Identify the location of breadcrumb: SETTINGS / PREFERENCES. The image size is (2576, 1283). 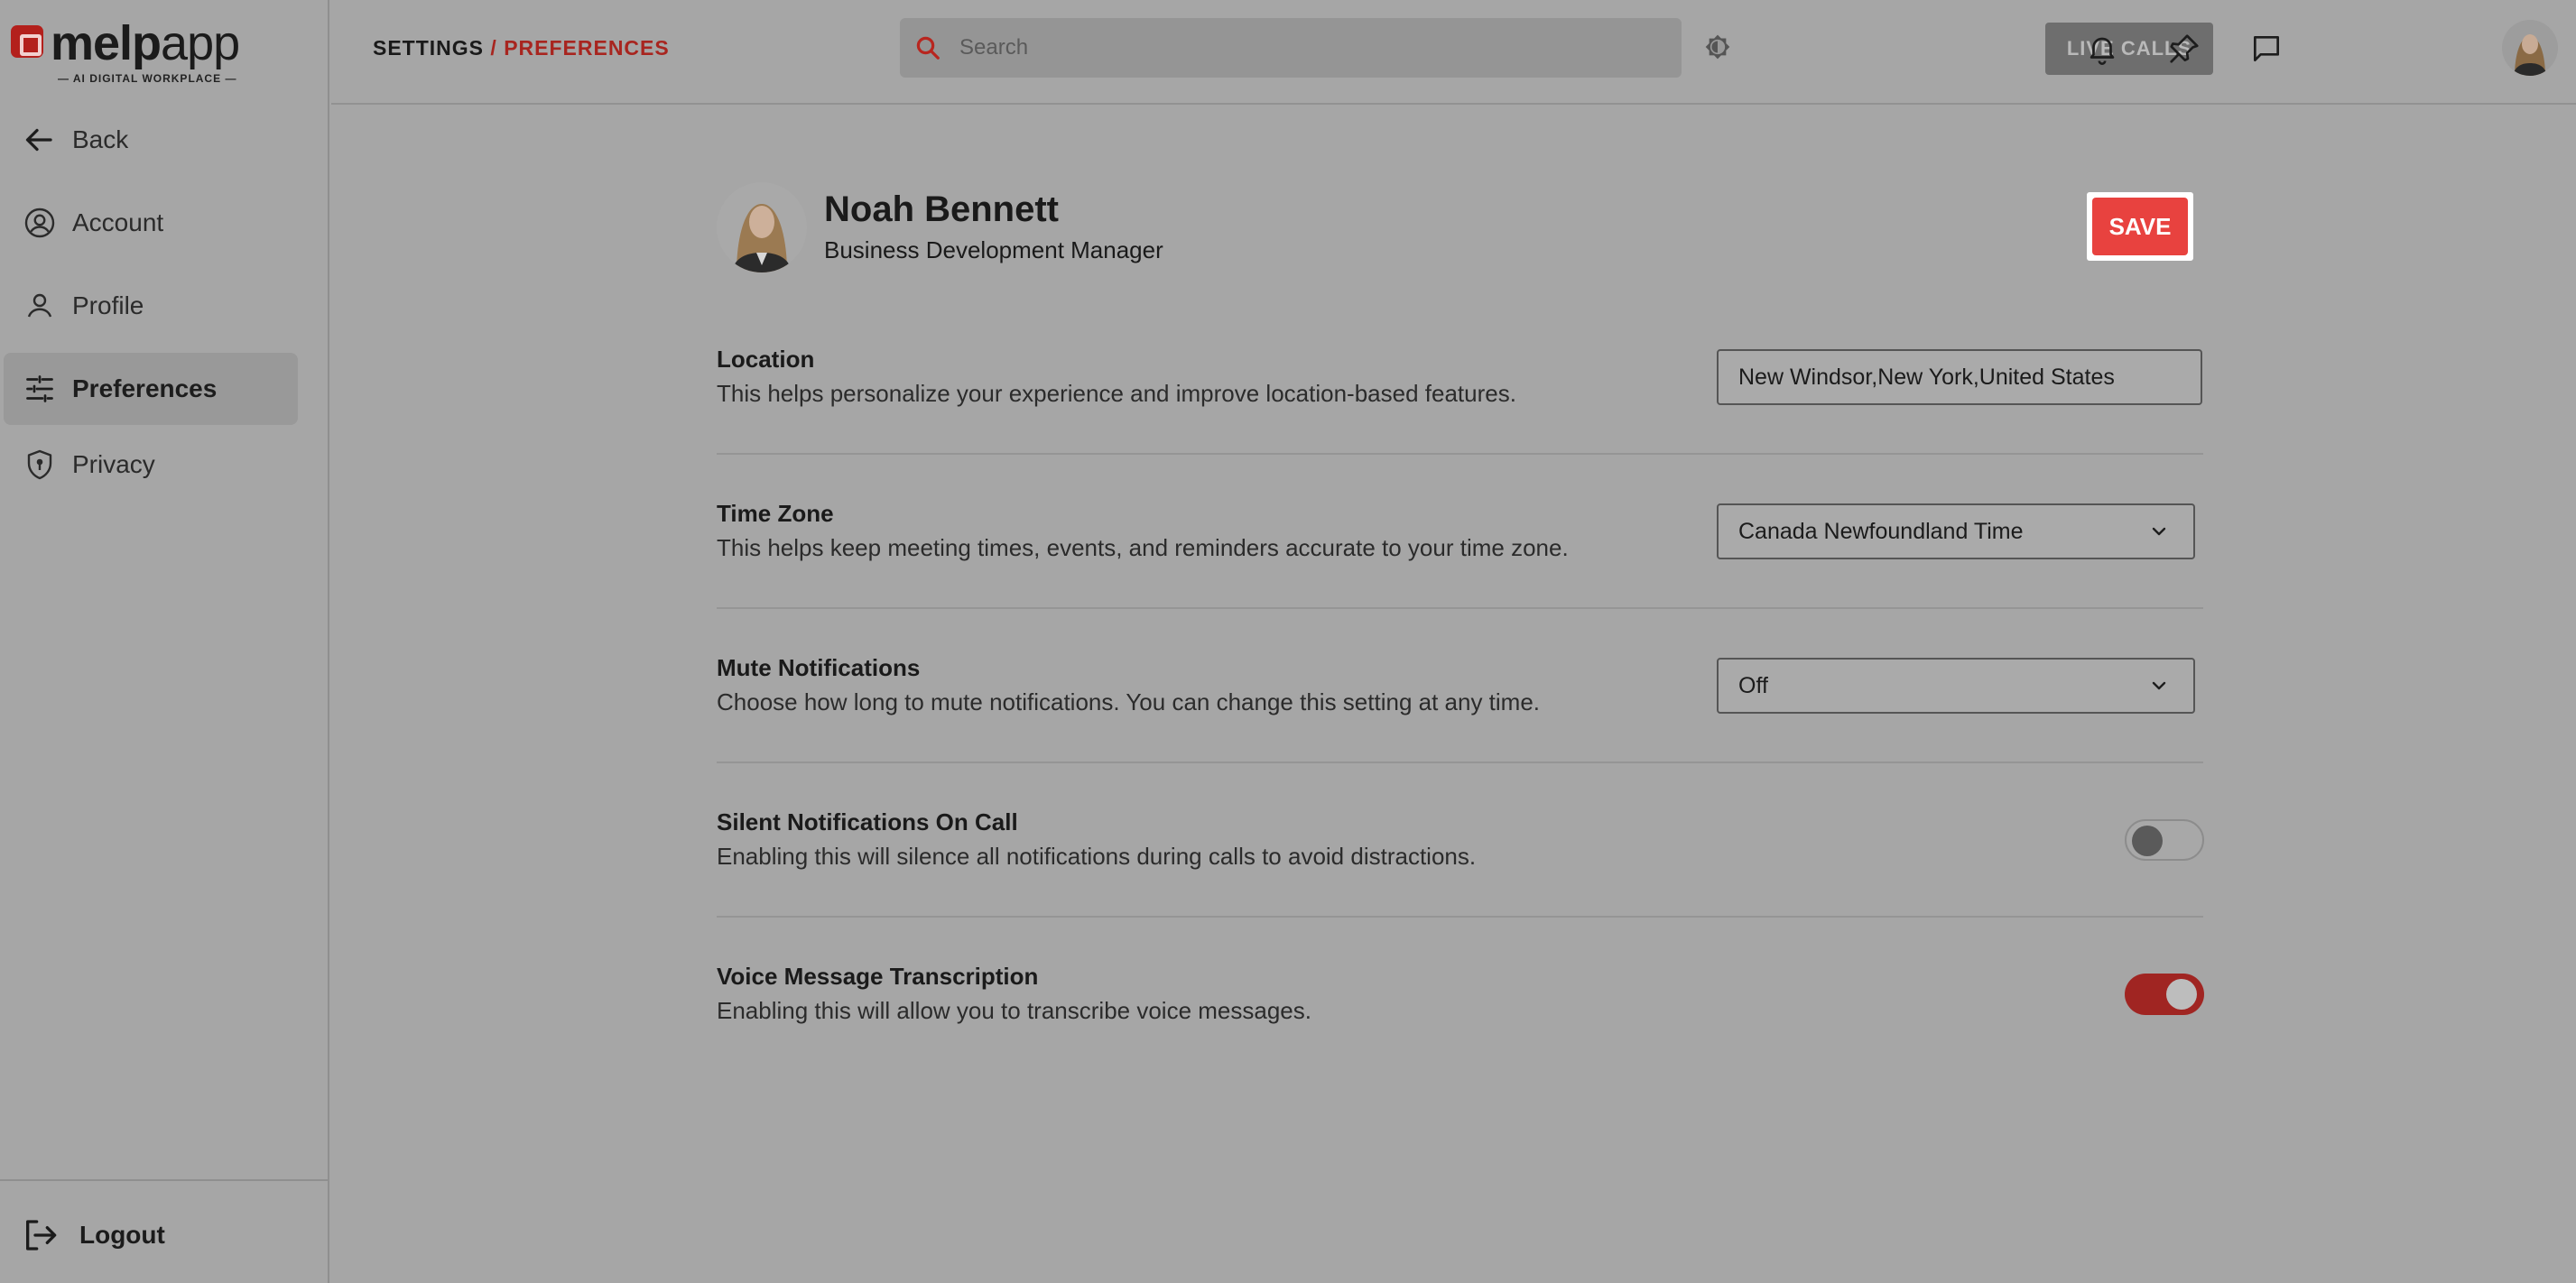
(521, 48).